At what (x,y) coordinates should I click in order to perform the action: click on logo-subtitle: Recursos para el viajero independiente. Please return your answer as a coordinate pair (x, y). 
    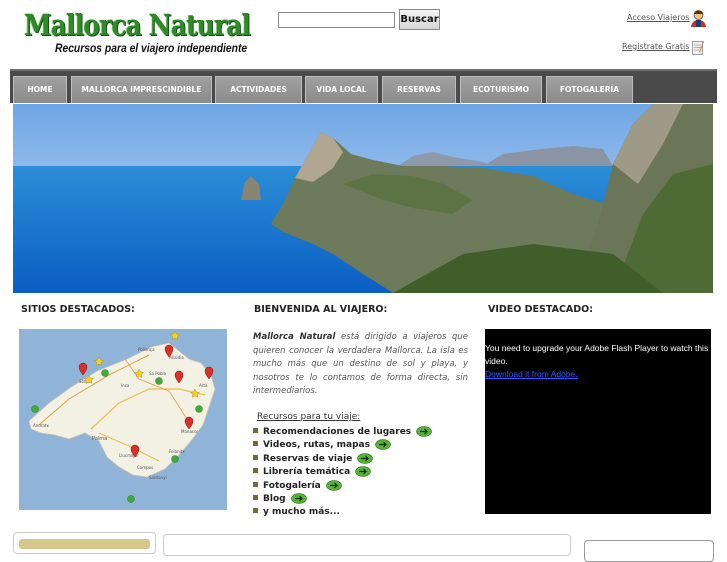
    Looking at the image, I should click on (151, 48).